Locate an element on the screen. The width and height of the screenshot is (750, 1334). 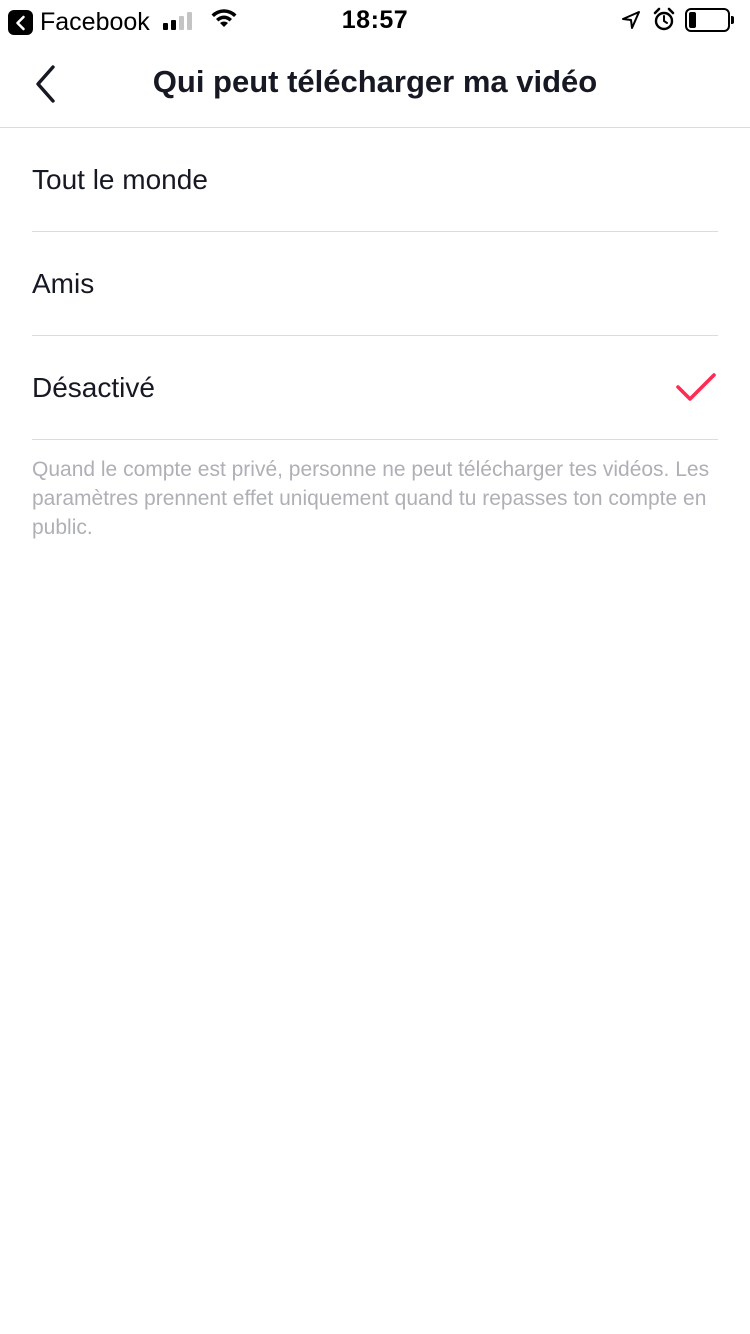
location-arrow-icon is located at coordinates (631, 22).